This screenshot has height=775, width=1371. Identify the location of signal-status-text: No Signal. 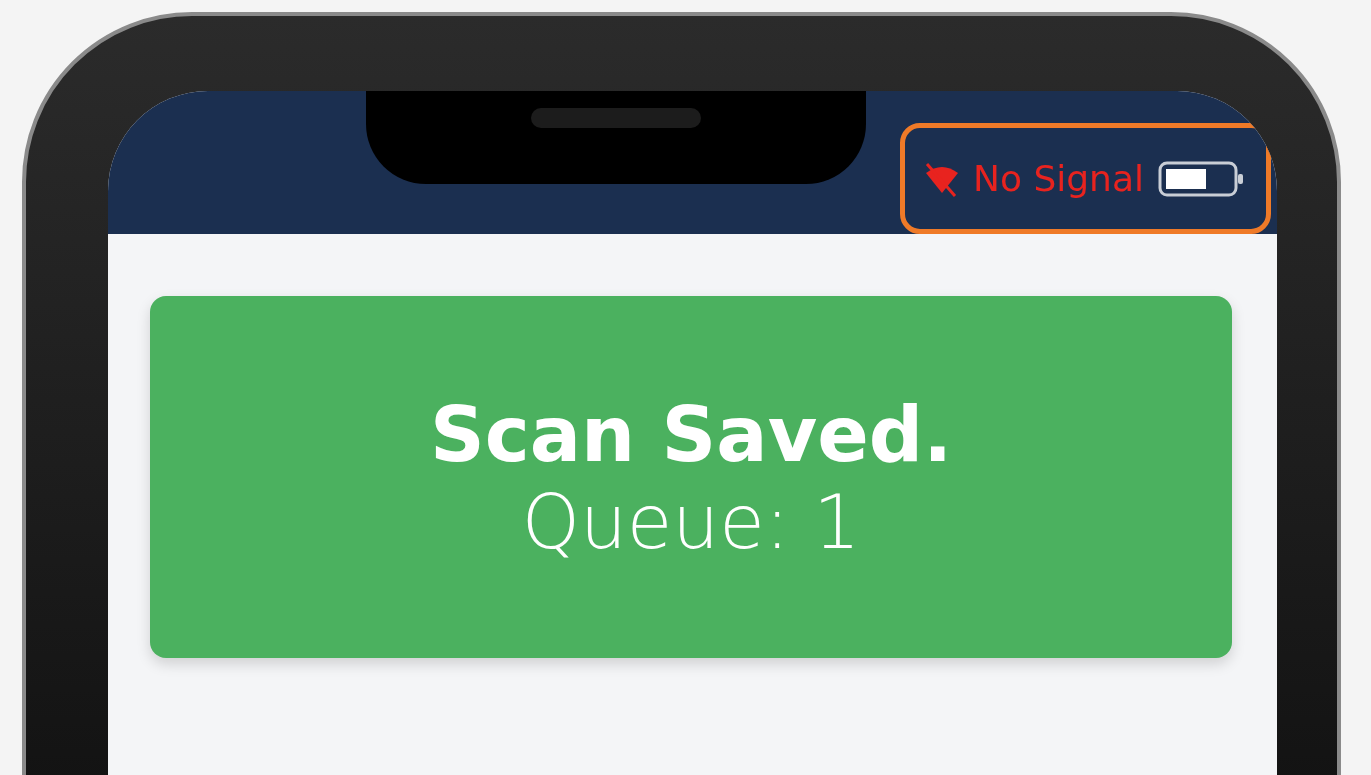
(1058, 178).